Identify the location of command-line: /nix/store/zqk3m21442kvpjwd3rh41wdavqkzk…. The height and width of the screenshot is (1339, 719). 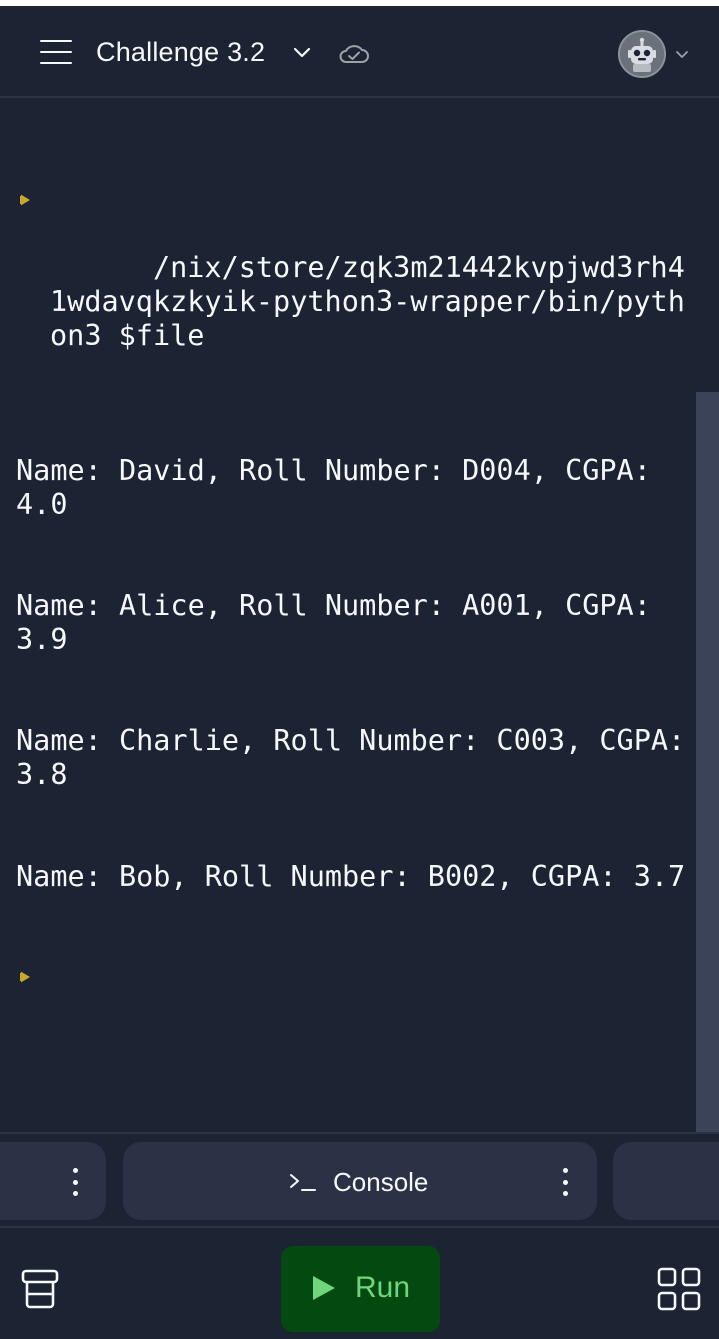
(358, 285).